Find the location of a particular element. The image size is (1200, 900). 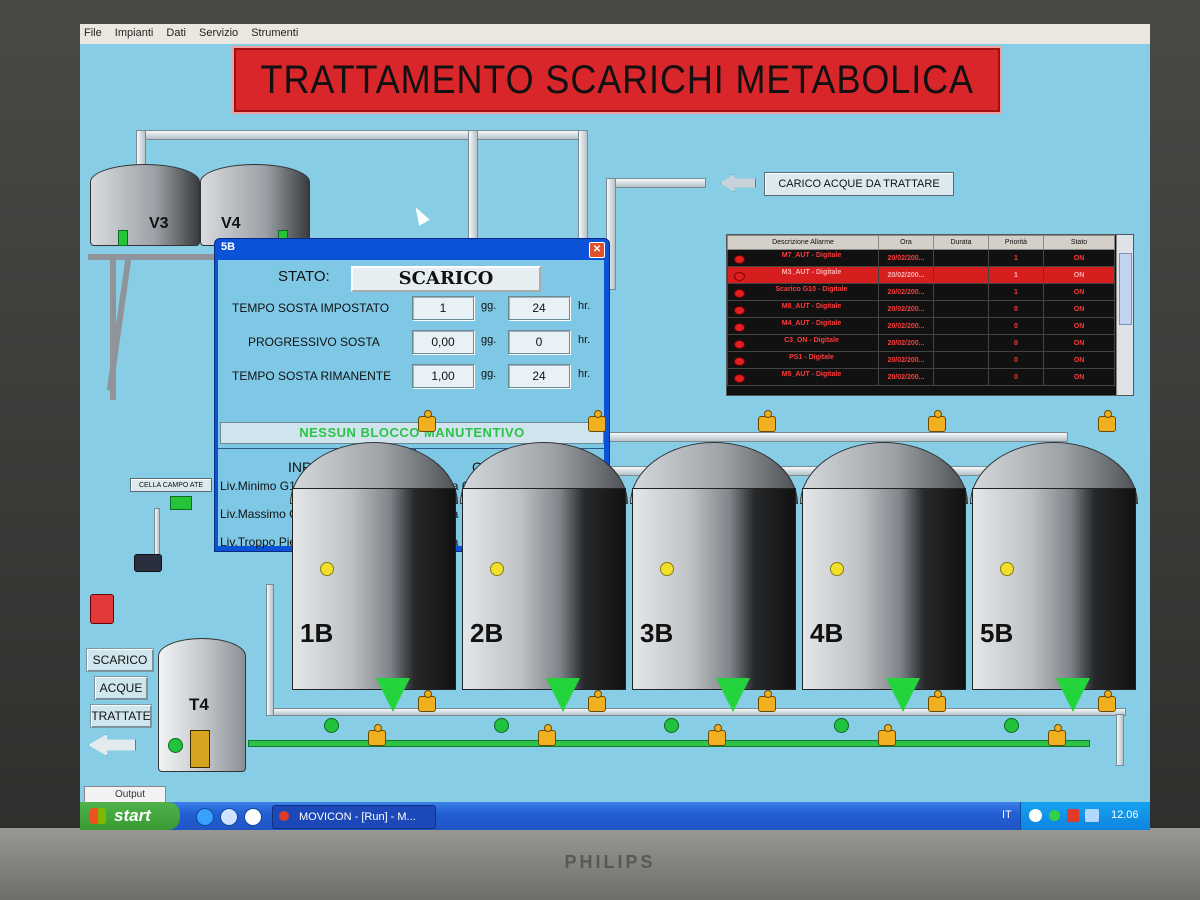

start-button: start is located at coordinates (130, 816).